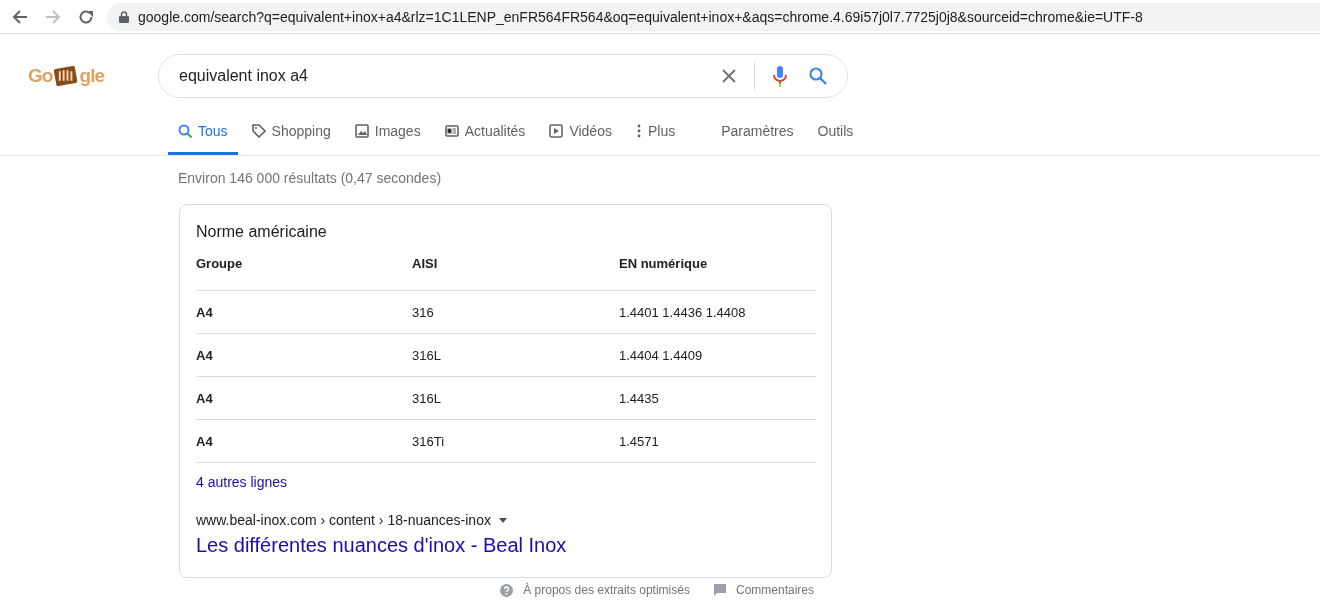  What do you see at coordinates (719, 590) in the screenshot?
I see `feedback-icon` at bounding box center [719, 590].